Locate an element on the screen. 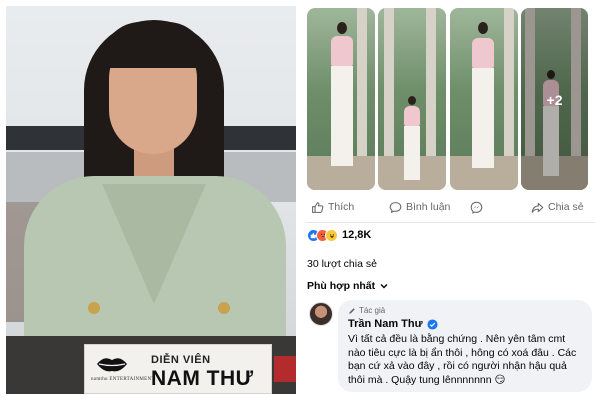 The image size is (600, 400). author-name-text: Trần Nam Thư is located at coordinates (385, 324).